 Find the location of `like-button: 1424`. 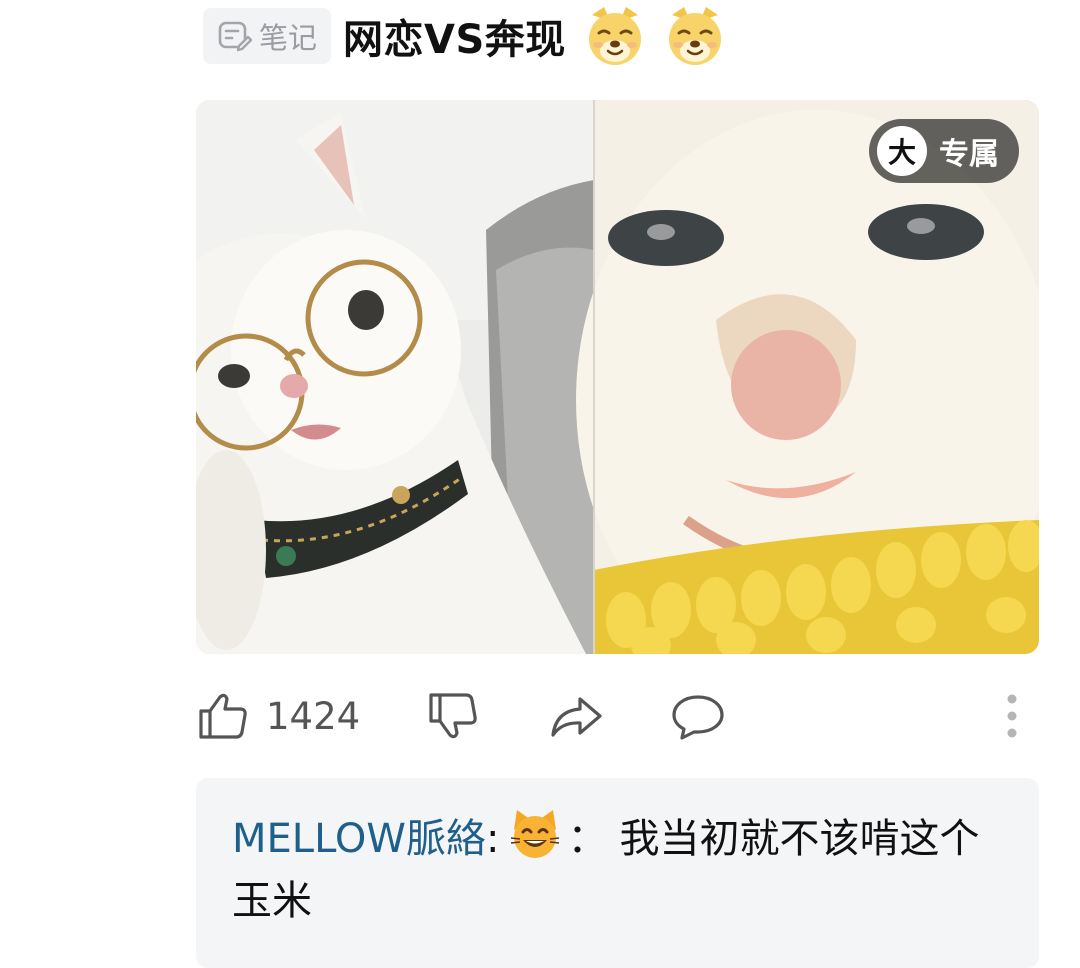

like-button: 1424 is located at coordinates (278, 716).